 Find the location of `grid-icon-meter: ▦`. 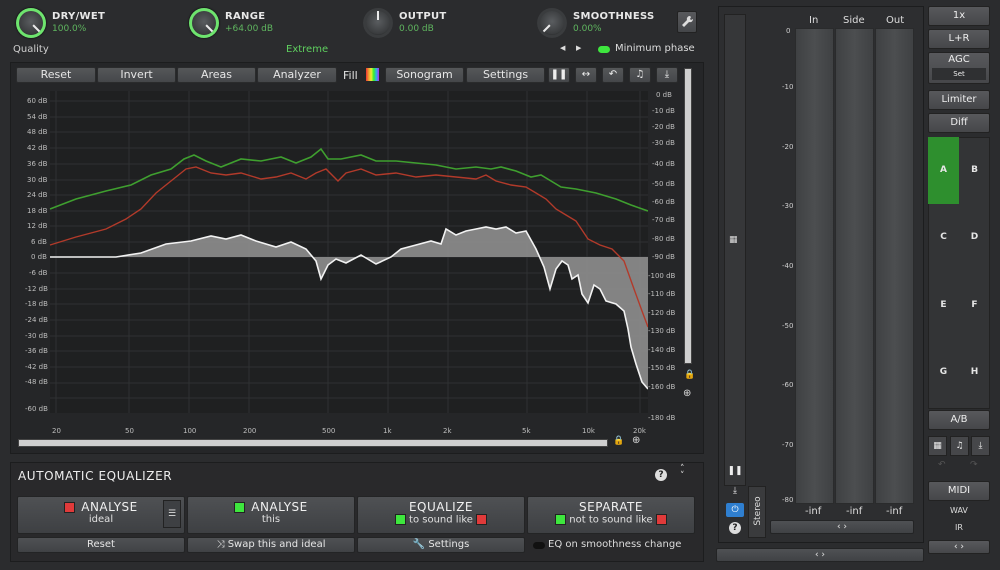

grid-icon-meter: ▦ is located at coordinates (733, 240).